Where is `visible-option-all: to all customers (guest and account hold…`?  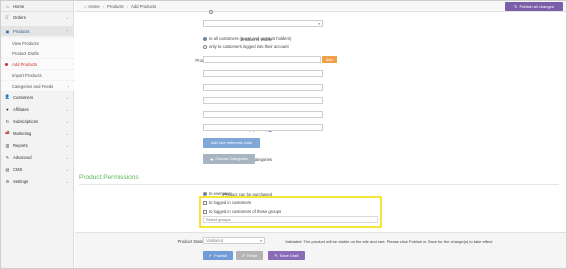 visible-option-all: to all customers (guest and account hold… is located at coordinates (247, 38).